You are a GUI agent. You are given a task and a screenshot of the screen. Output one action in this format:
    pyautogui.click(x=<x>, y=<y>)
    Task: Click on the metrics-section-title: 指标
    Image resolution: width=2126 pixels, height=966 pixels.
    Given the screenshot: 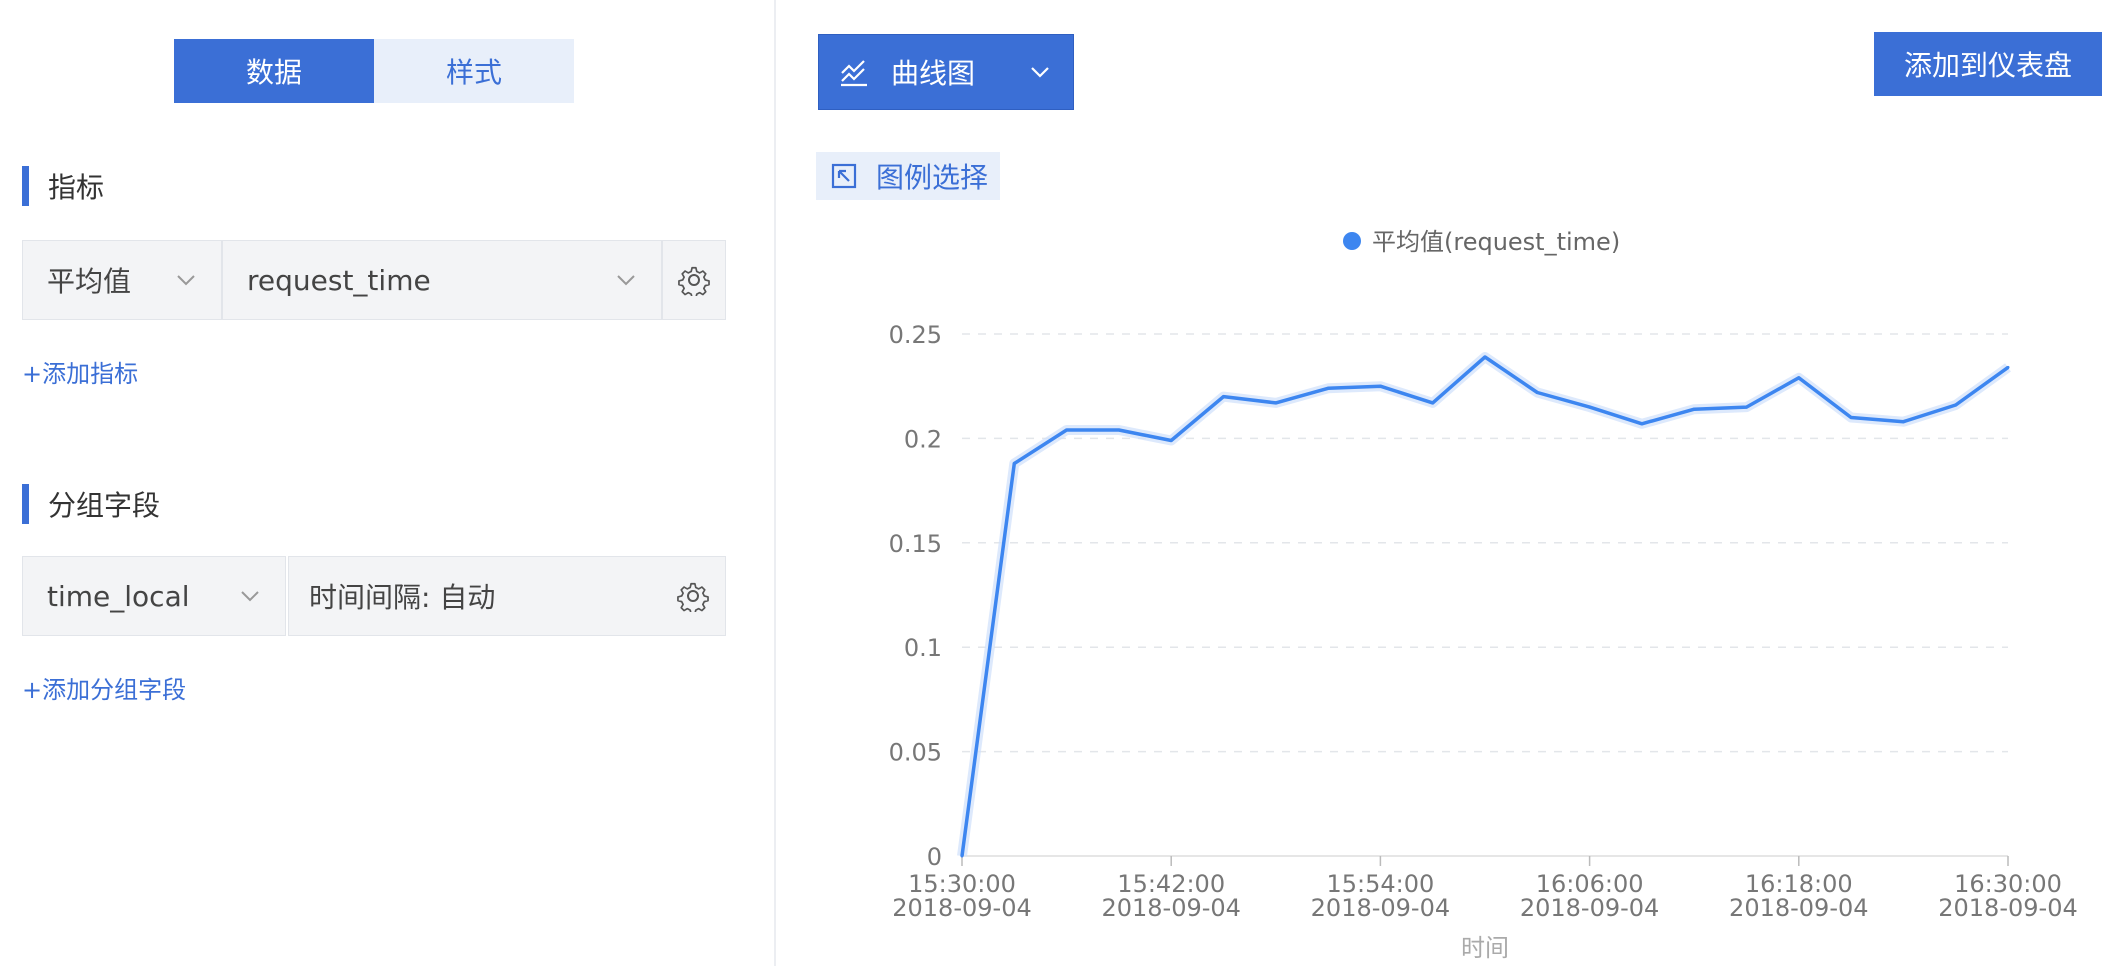 What is the action you would take?
    pyautogui.click(x=63, y=186)
    